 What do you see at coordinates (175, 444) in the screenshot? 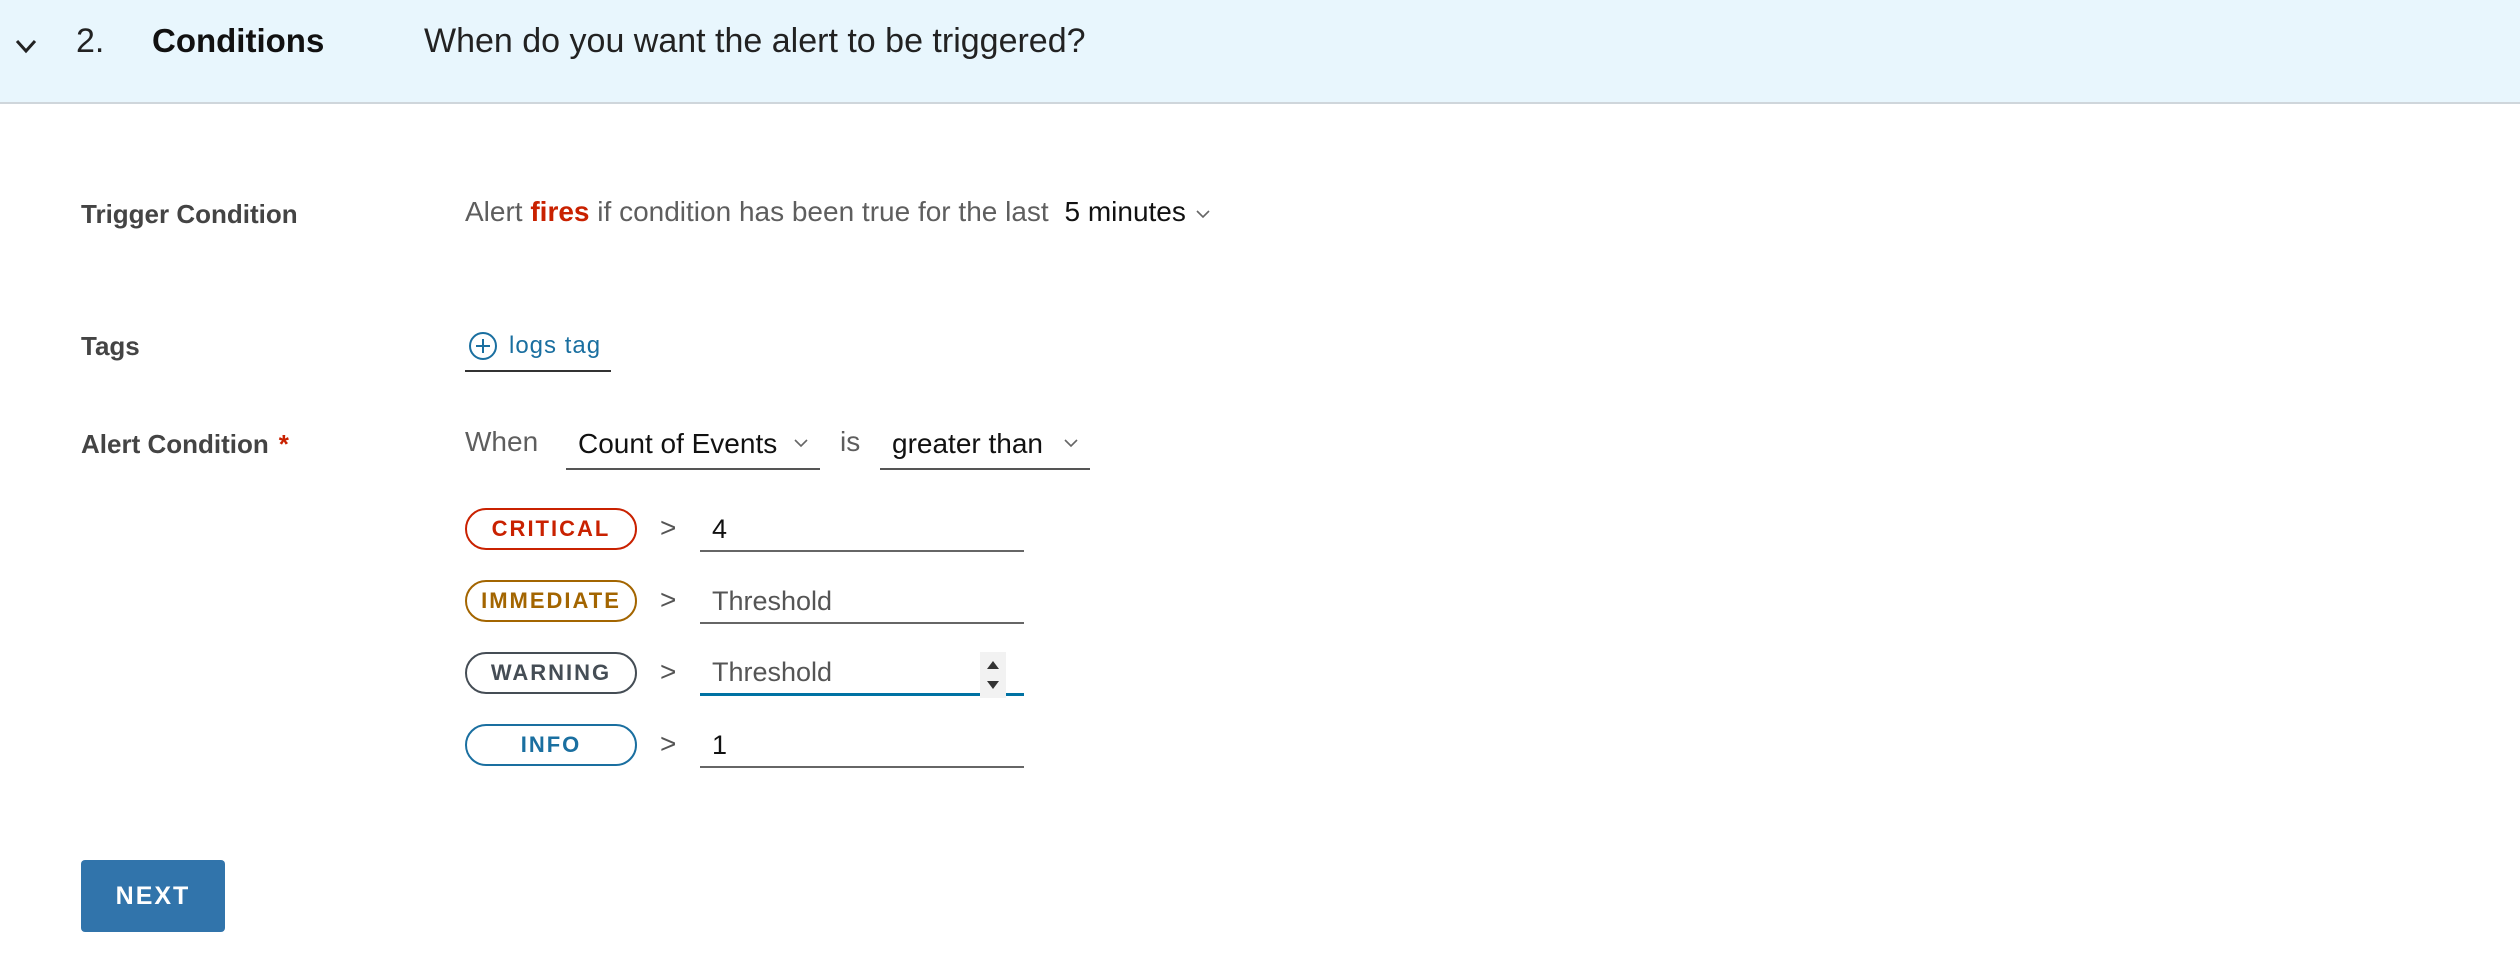
I see `alert-condition-label-text: Alert Condition` at bounding box center [175, 444].